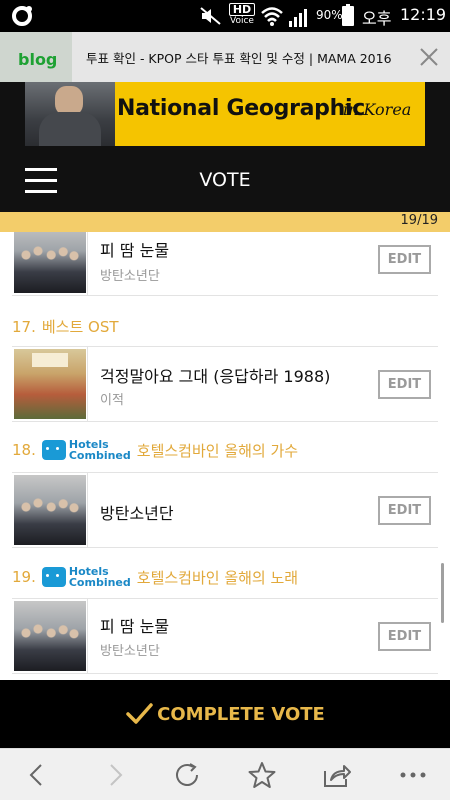 The width and height of the screenshot is (450, 800). What do you see at coordinates (239, 57) in the screenshot?
I see `tab-title: 투표 확인 - KPOP 스타 투표 확인 및 수정 | MAMA 2016` at bounding box center [239, 57].